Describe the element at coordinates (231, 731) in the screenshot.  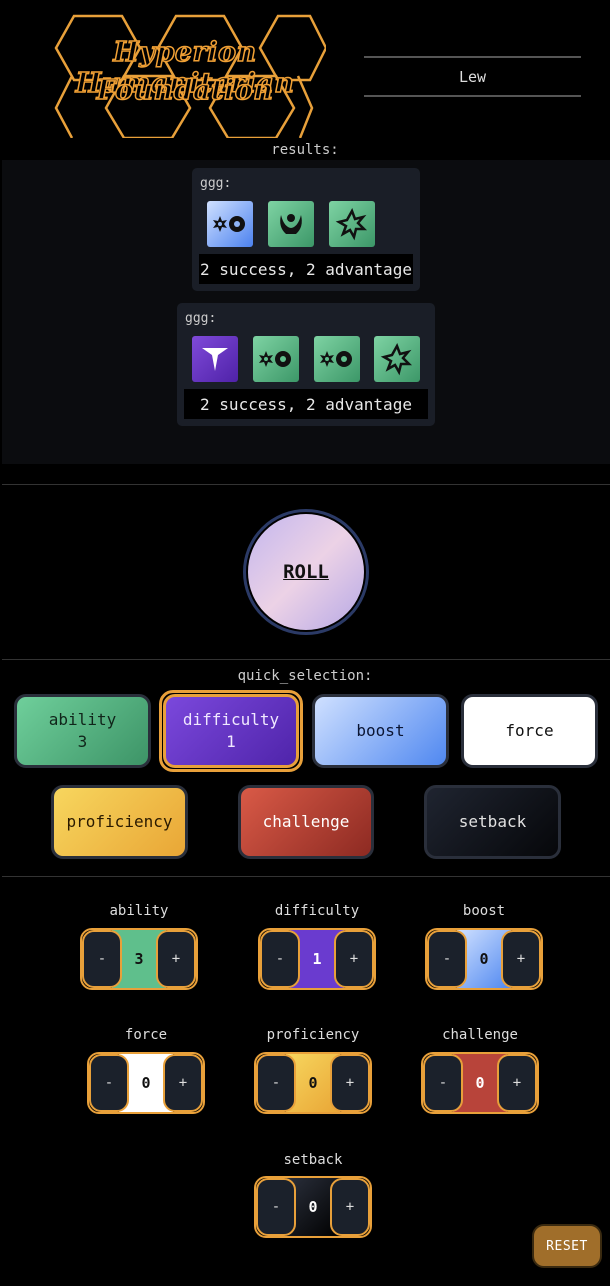
I see `quick-select-difficulty: difficulty 1` at that location.